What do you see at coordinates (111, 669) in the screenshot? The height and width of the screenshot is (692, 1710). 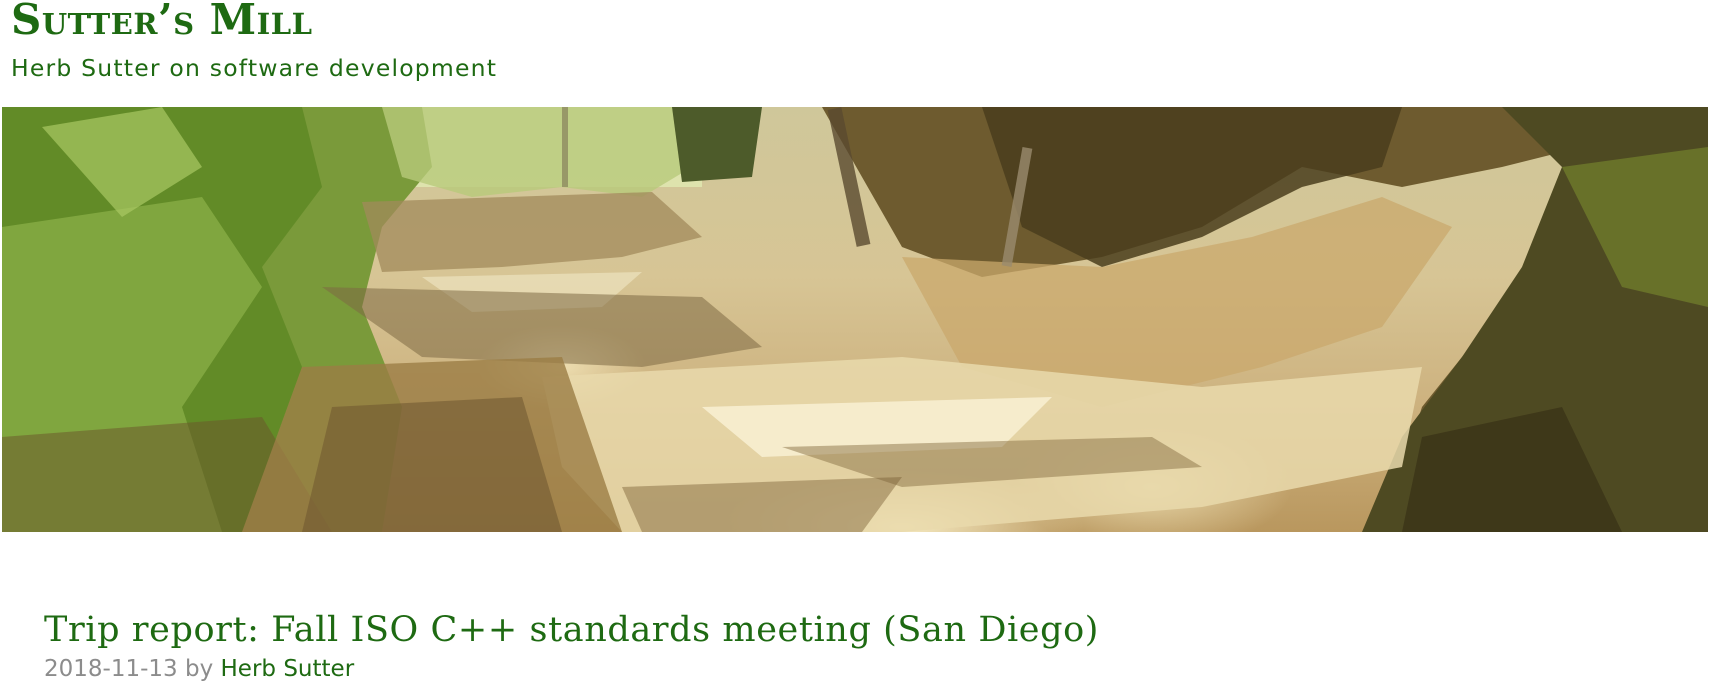 I see `post-date-link: 2018-11-13` at bounding box center [111, 669].